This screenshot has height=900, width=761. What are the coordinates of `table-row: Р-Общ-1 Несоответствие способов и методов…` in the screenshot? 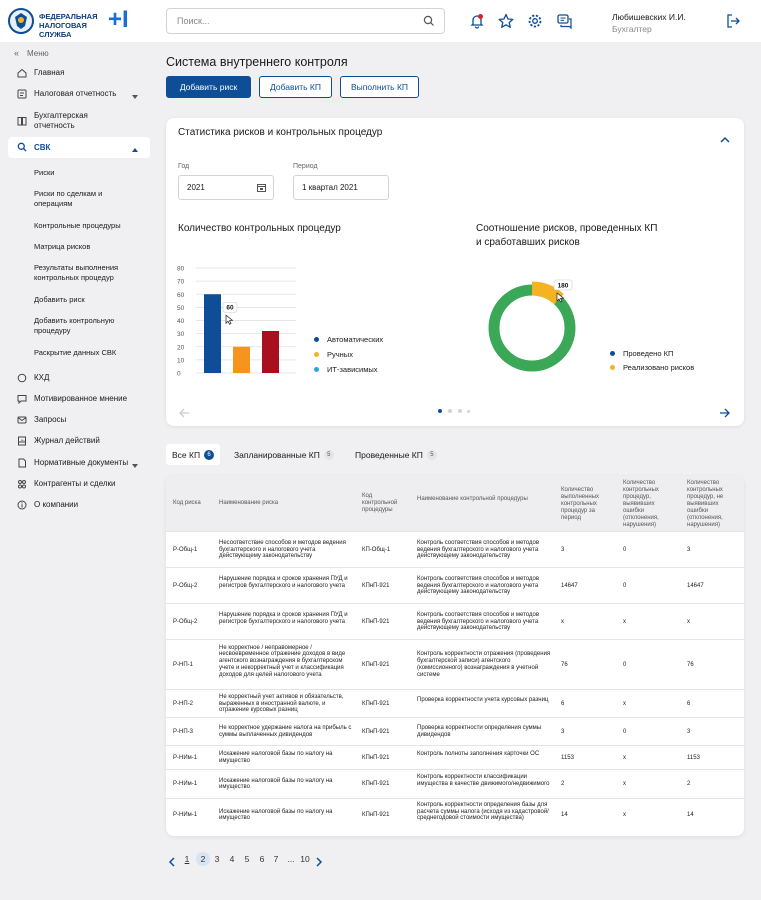 It's located at (455, 549).